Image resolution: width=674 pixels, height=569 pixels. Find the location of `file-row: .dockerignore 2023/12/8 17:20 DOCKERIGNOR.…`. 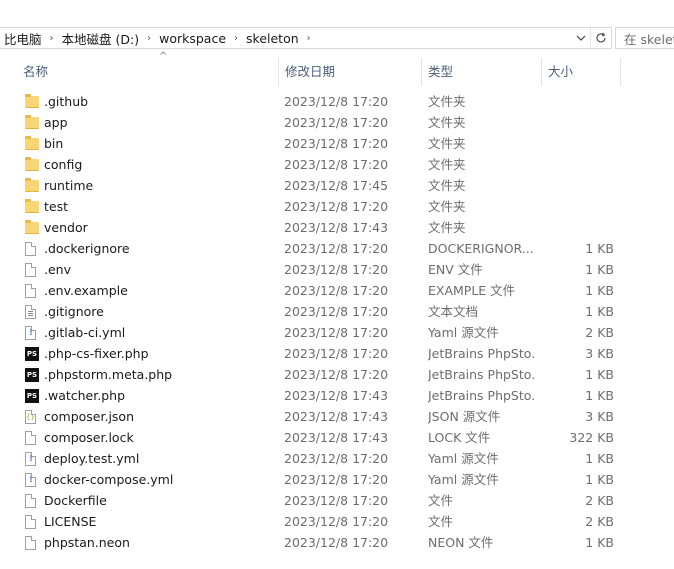

file-row: .dockerignore 2023/12/8 17:20 DOCKERIGNOR.… is located at coordinates (337, 248).